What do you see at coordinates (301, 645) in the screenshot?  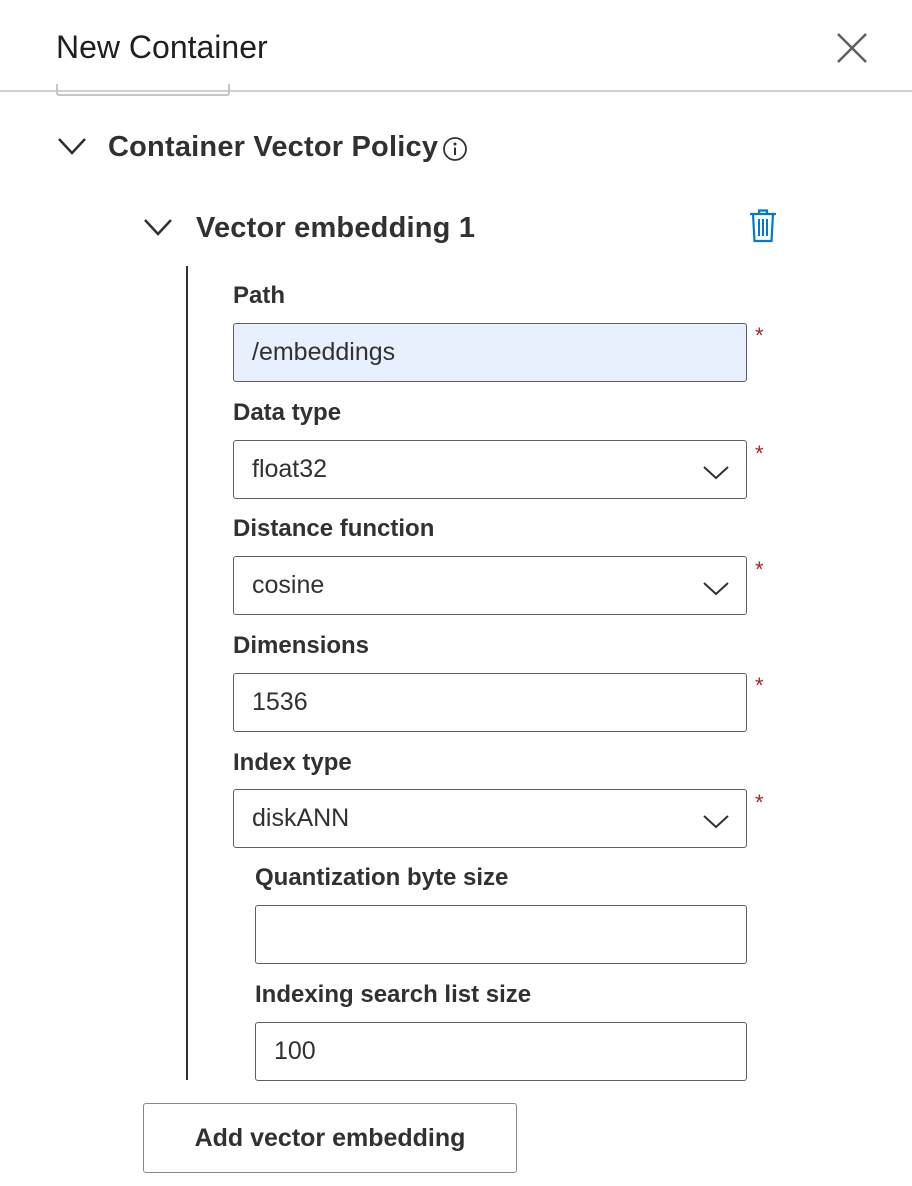 I see `dimensions-label: Dimensions` at bounding box center [301, 645].